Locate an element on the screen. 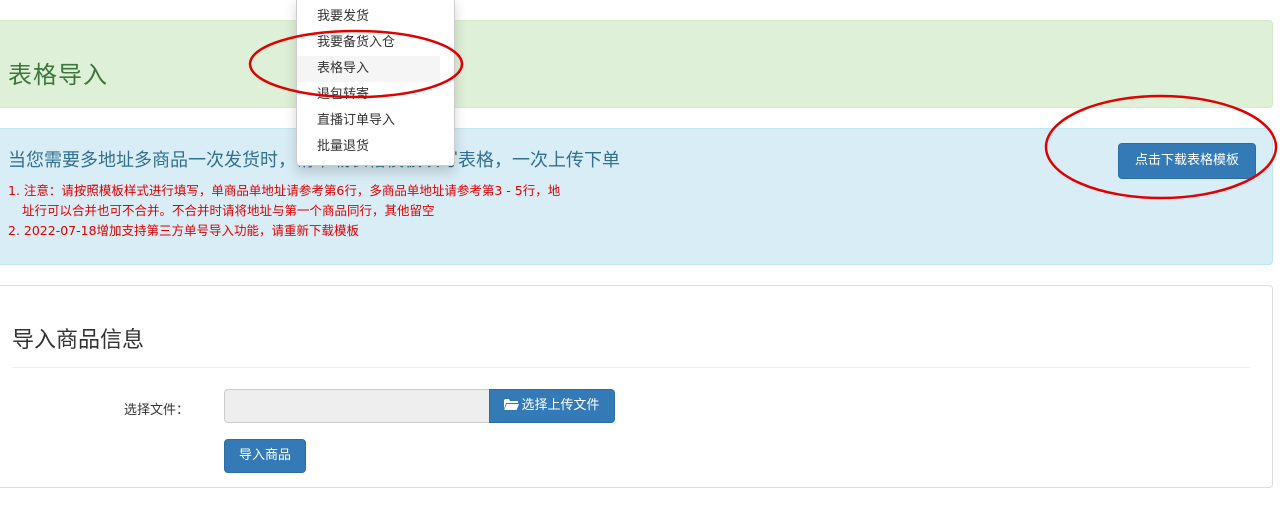  menu-item-table-import: 表格导入 is located at coordinates (368, 69).